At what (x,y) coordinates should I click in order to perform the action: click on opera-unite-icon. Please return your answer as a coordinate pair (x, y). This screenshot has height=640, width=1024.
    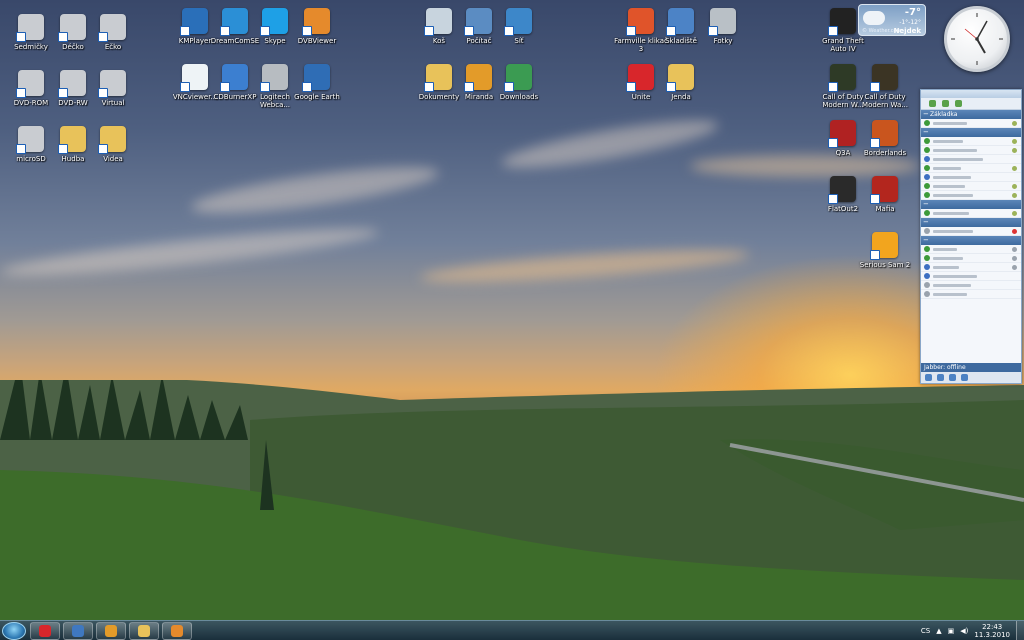
    Looking at the image, I should click on (640, 78).